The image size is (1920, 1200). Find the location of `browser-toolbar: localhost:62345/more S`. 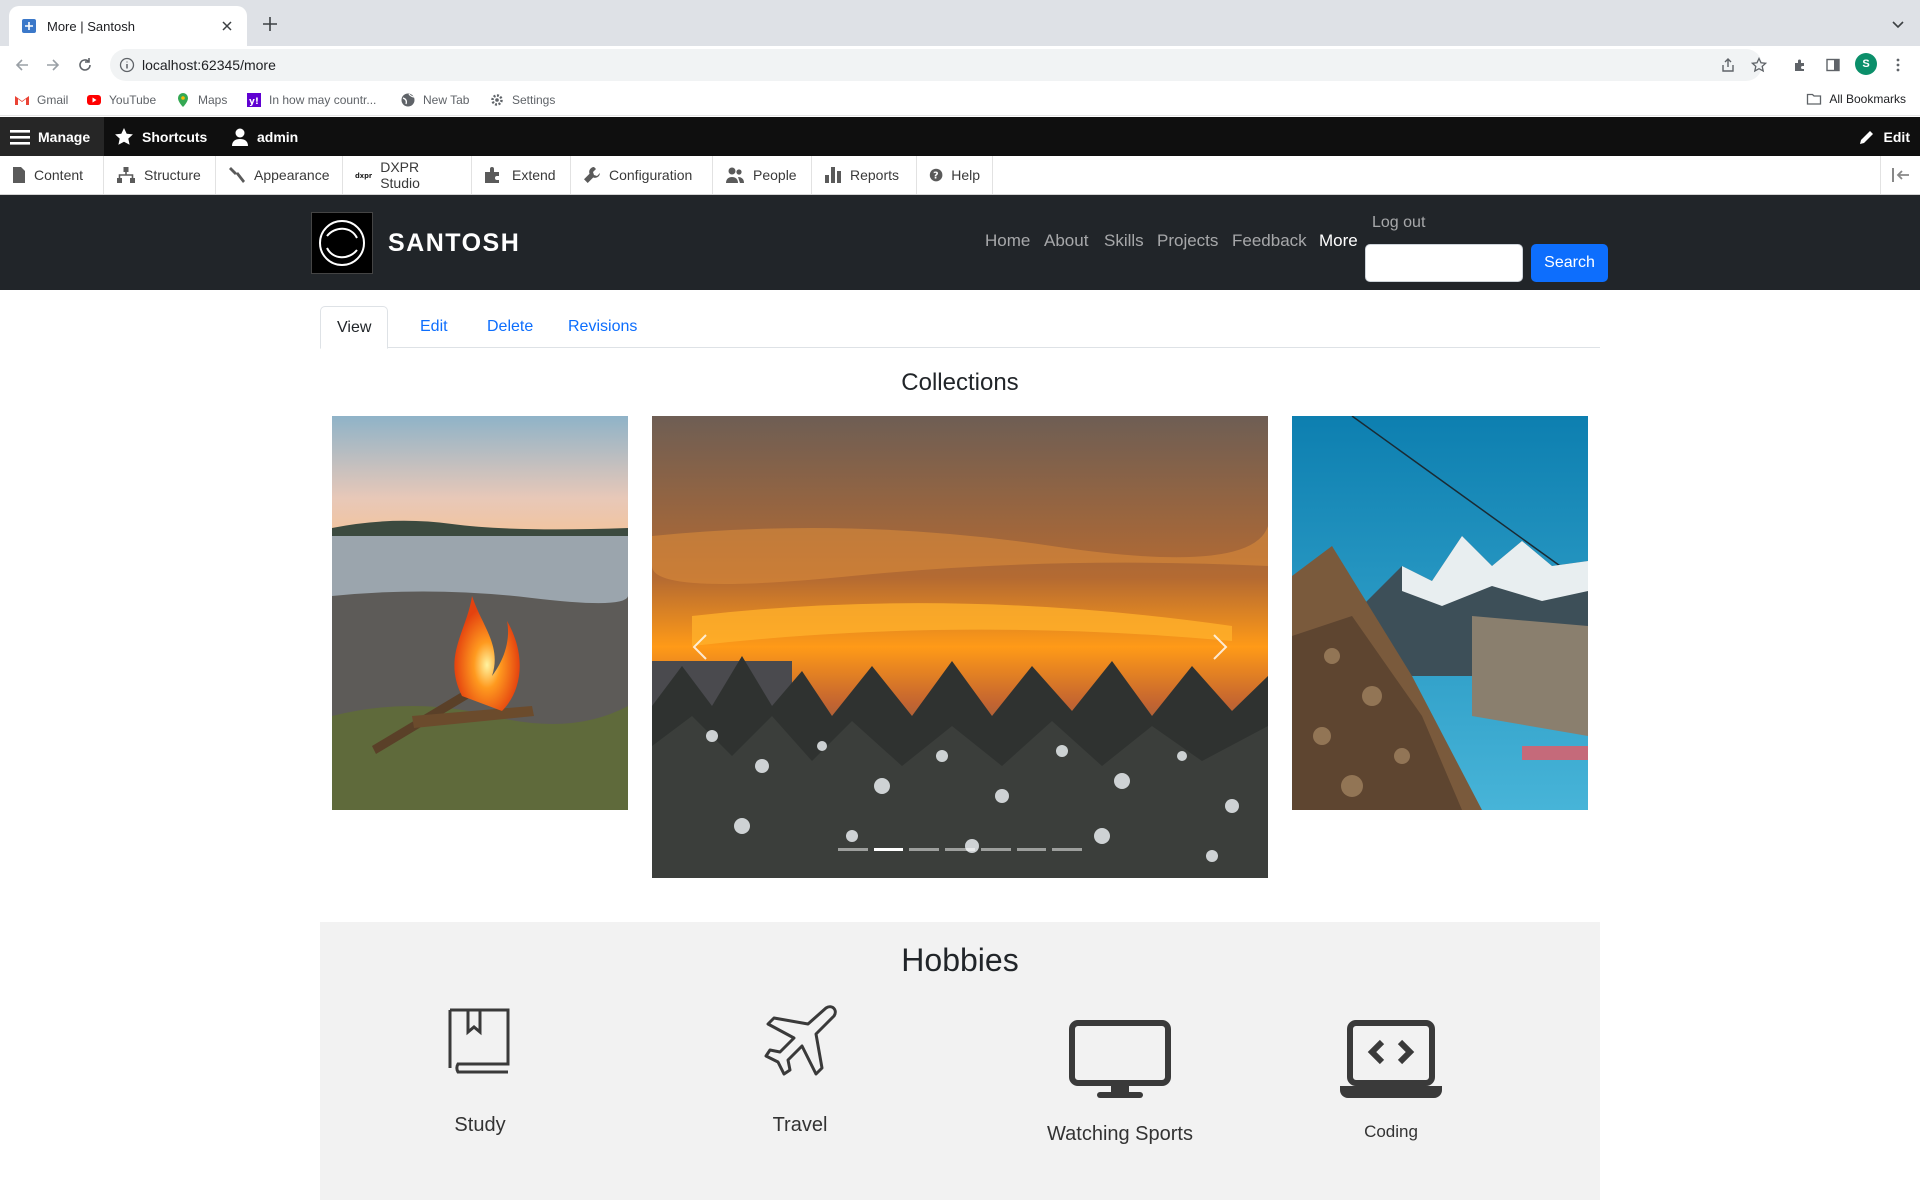

browser-toolbar: localhost:62345/more S is located at coordinates (960, 65).